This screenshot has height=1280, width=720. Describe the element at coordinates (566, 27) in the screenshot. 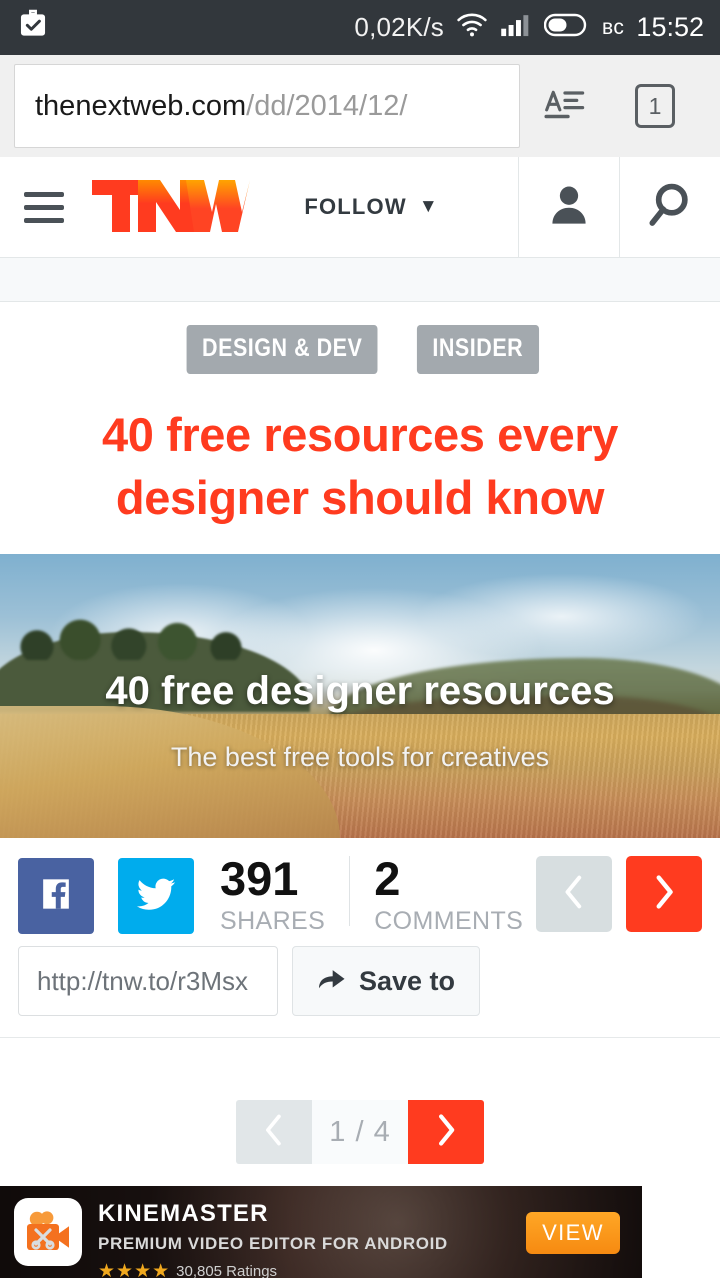

I see `battery-icon` at that location.